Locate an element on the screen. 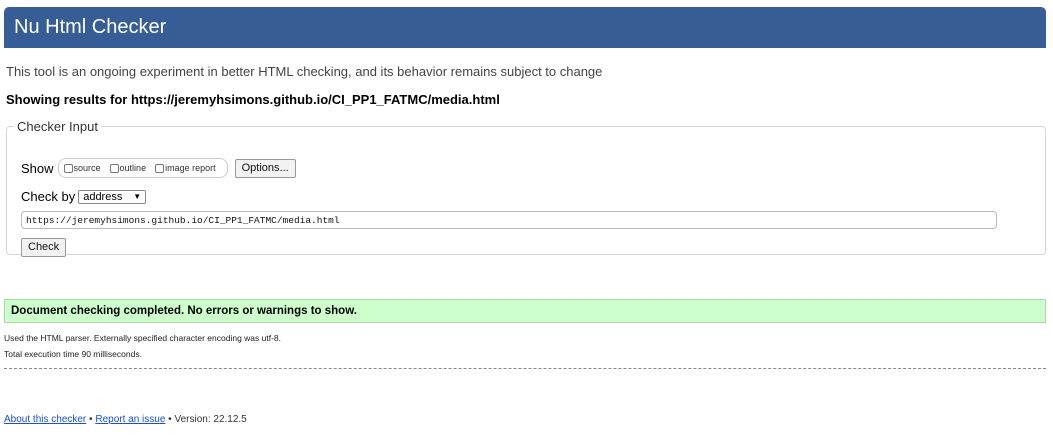 The width and height of the screenshot is (1053, 442). show-image-report-option: image report is located at coordinates (185, 168).